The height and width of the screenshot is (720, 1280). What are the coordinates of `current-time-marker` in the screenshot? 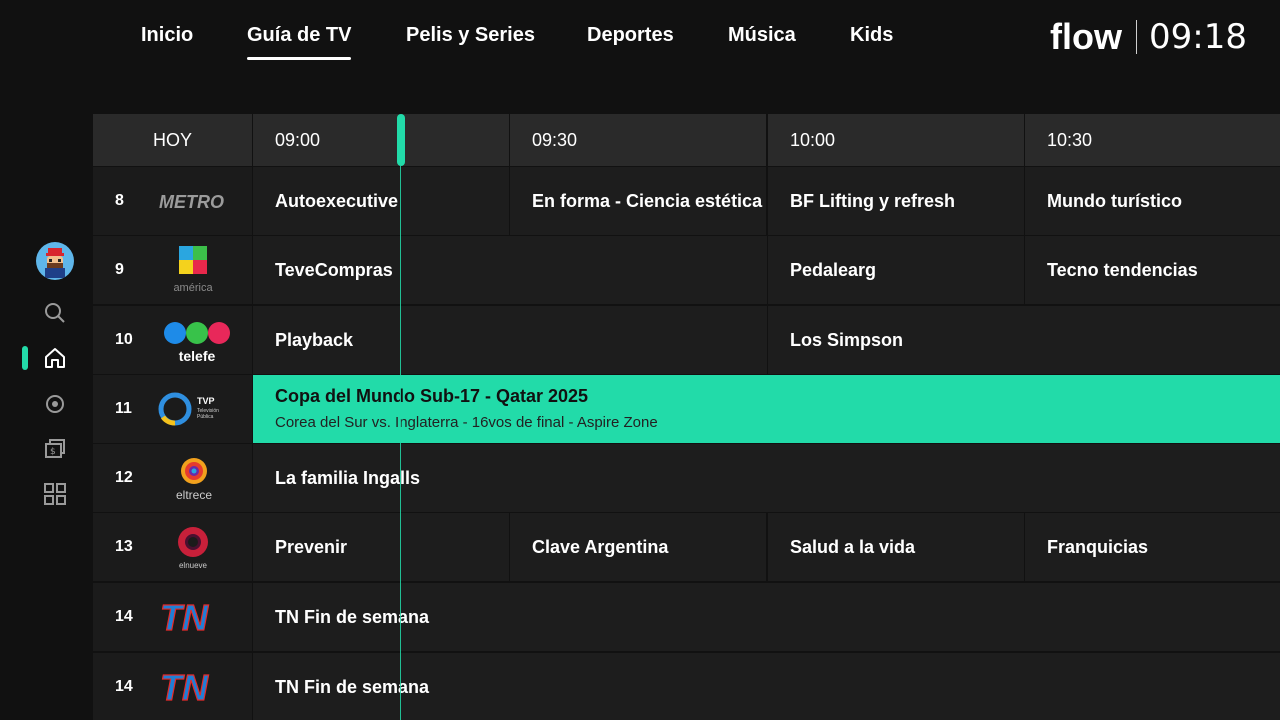 It's located at (401, 140).